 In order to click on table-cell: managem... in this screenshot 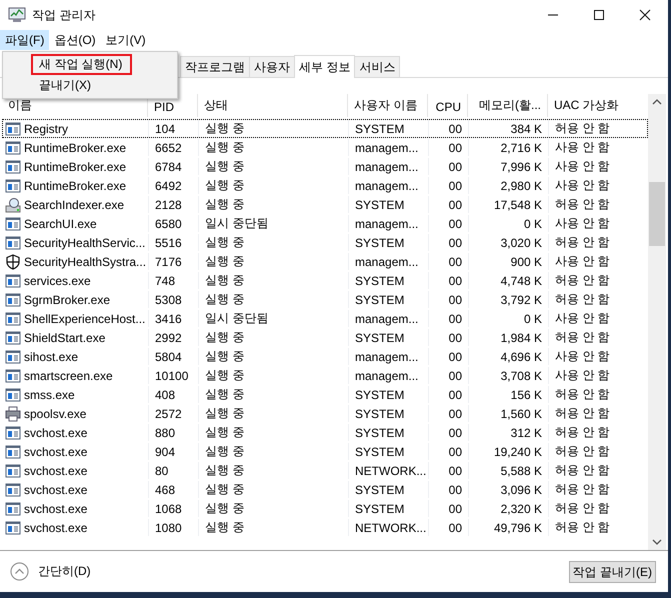, I will do `click(389, 223)`.